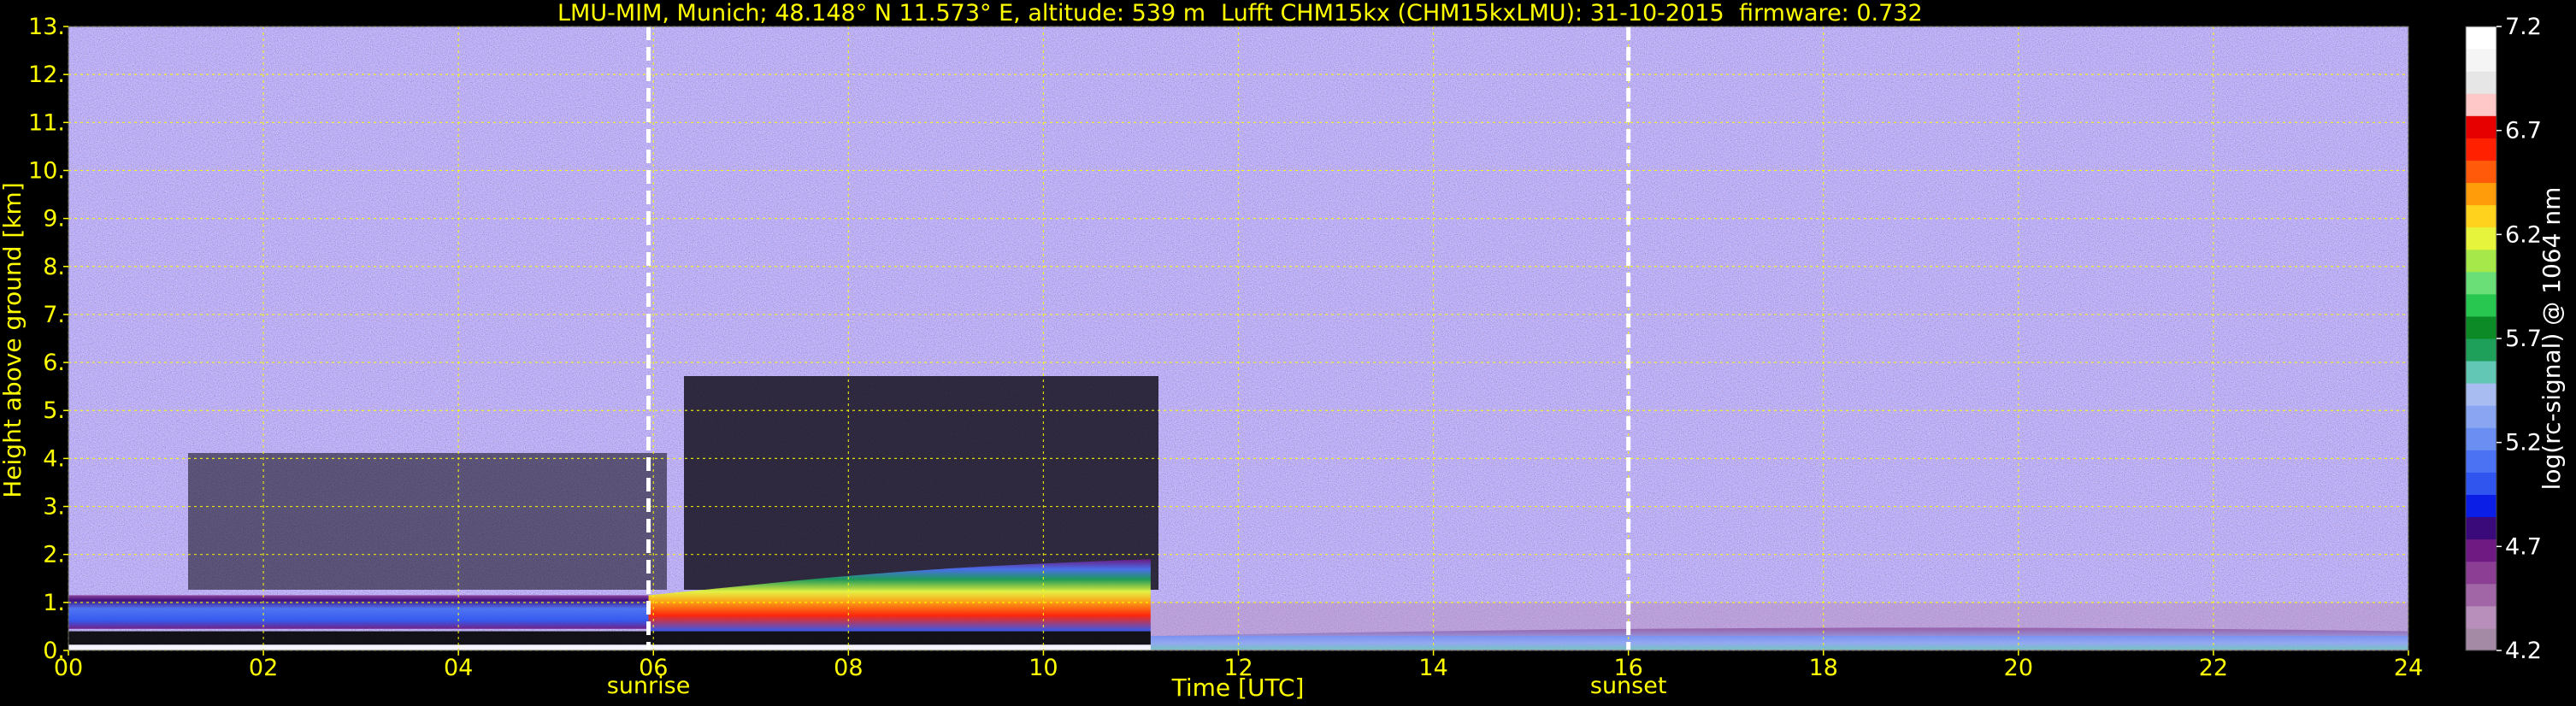  Describe the element at coordinates (46, 27) in the screenshot. I see `y-tick-label: 13.` at that location.